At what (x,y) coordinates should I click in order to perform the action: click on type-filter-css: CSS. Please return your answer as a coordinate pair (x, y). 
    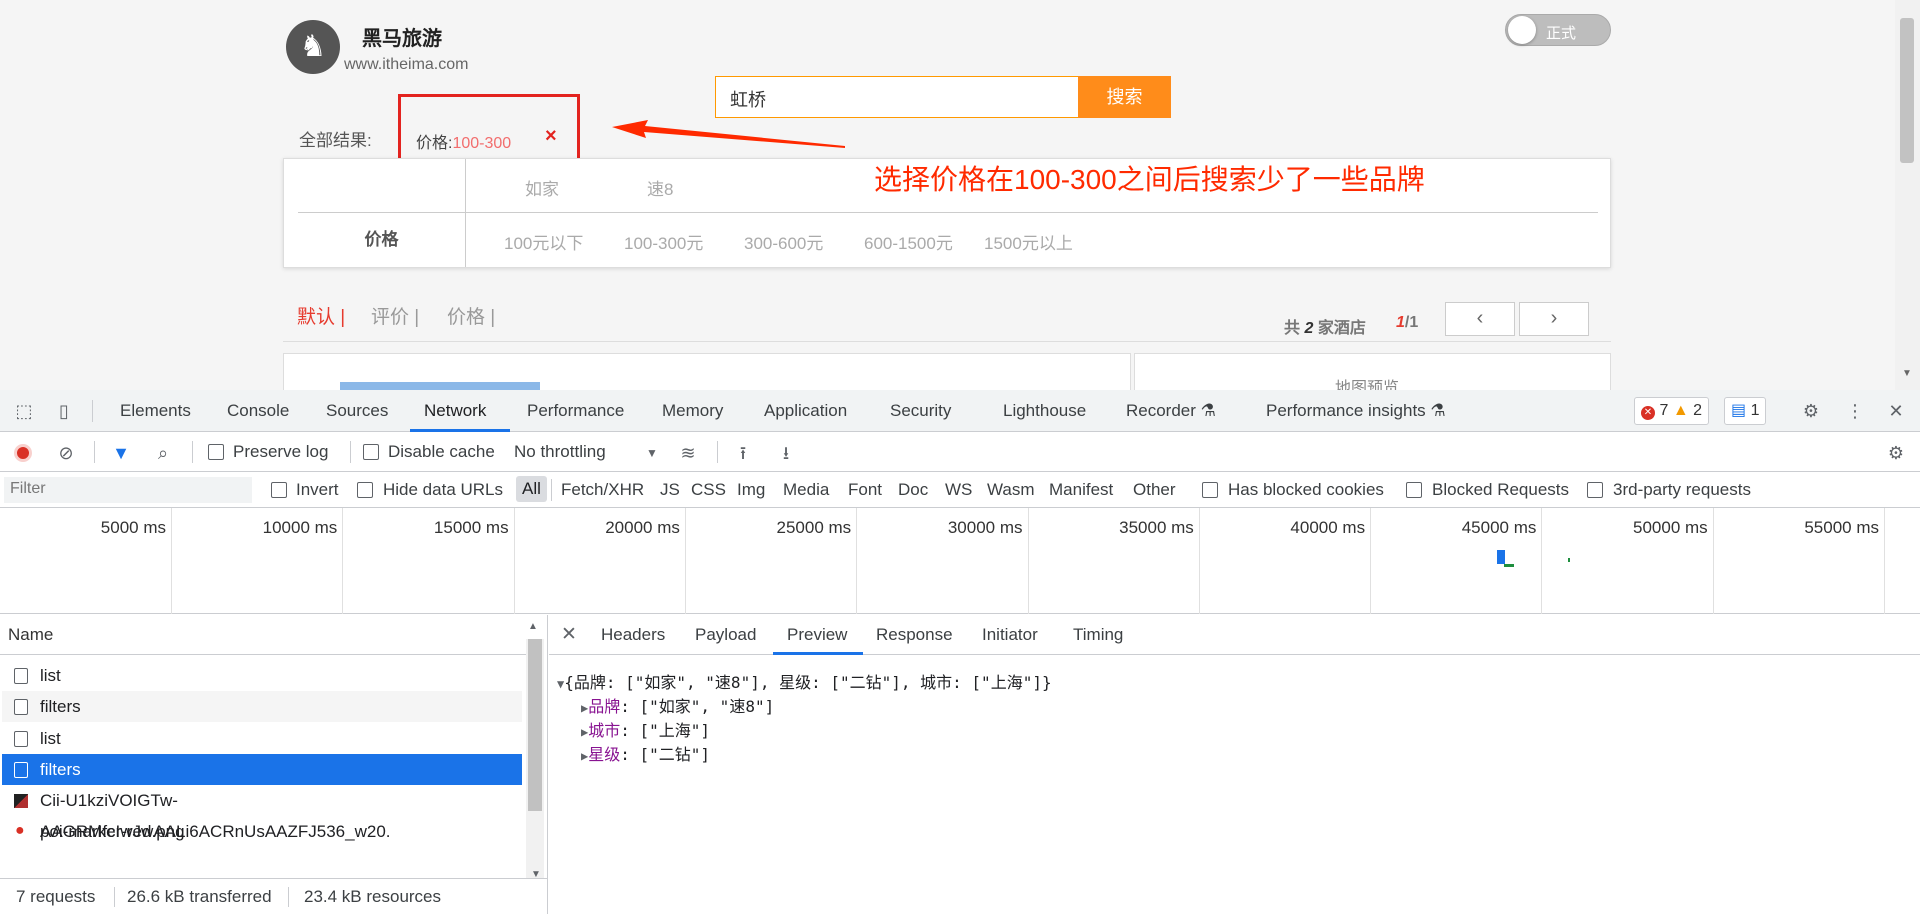
    Looking at the image, I should click on (708, 490).